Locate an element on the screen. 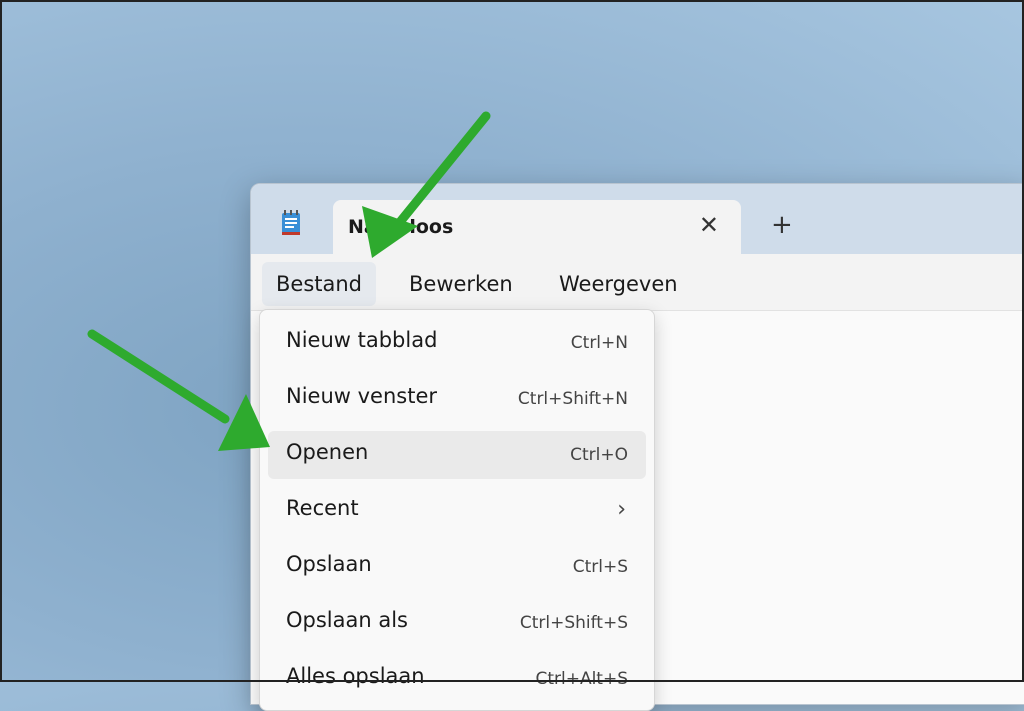 The image size is (1024, 711). menu-item-label: Opslaan als is located at coordinates (347, 620).